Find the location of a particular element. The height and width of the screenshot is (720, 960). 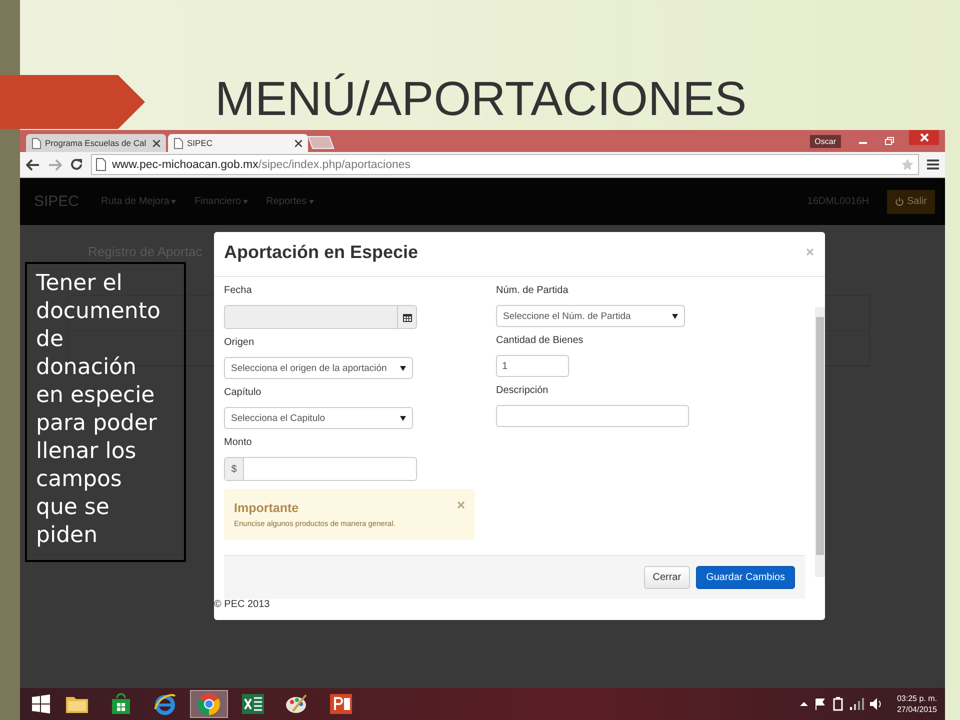

date-field is located at coordinates (320, 317).